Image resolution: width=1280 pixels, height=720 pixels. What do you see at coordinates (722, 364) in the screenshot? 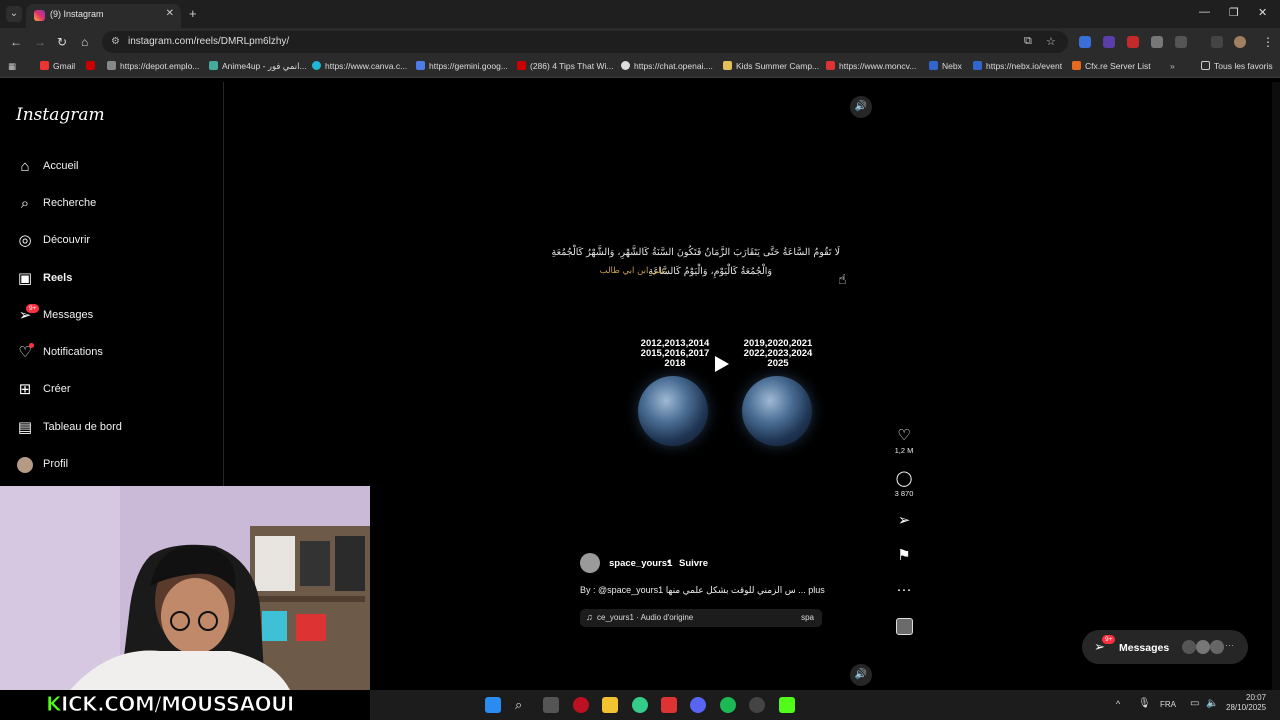
I see `play-icon` at bounding box center [722, 364].